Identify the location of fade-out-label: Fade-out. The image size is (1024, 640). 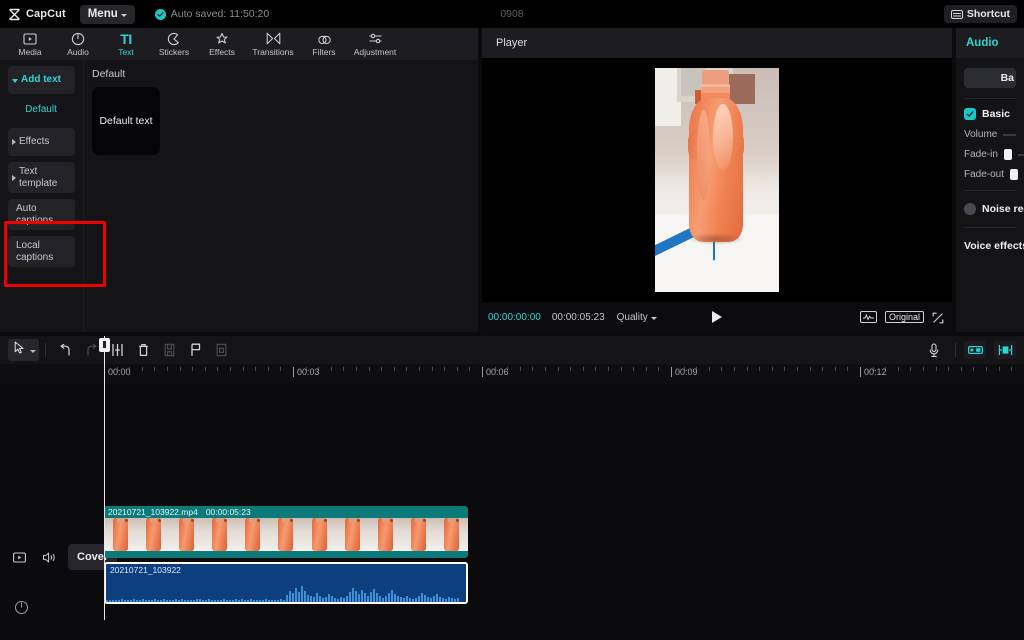
(984, 174).